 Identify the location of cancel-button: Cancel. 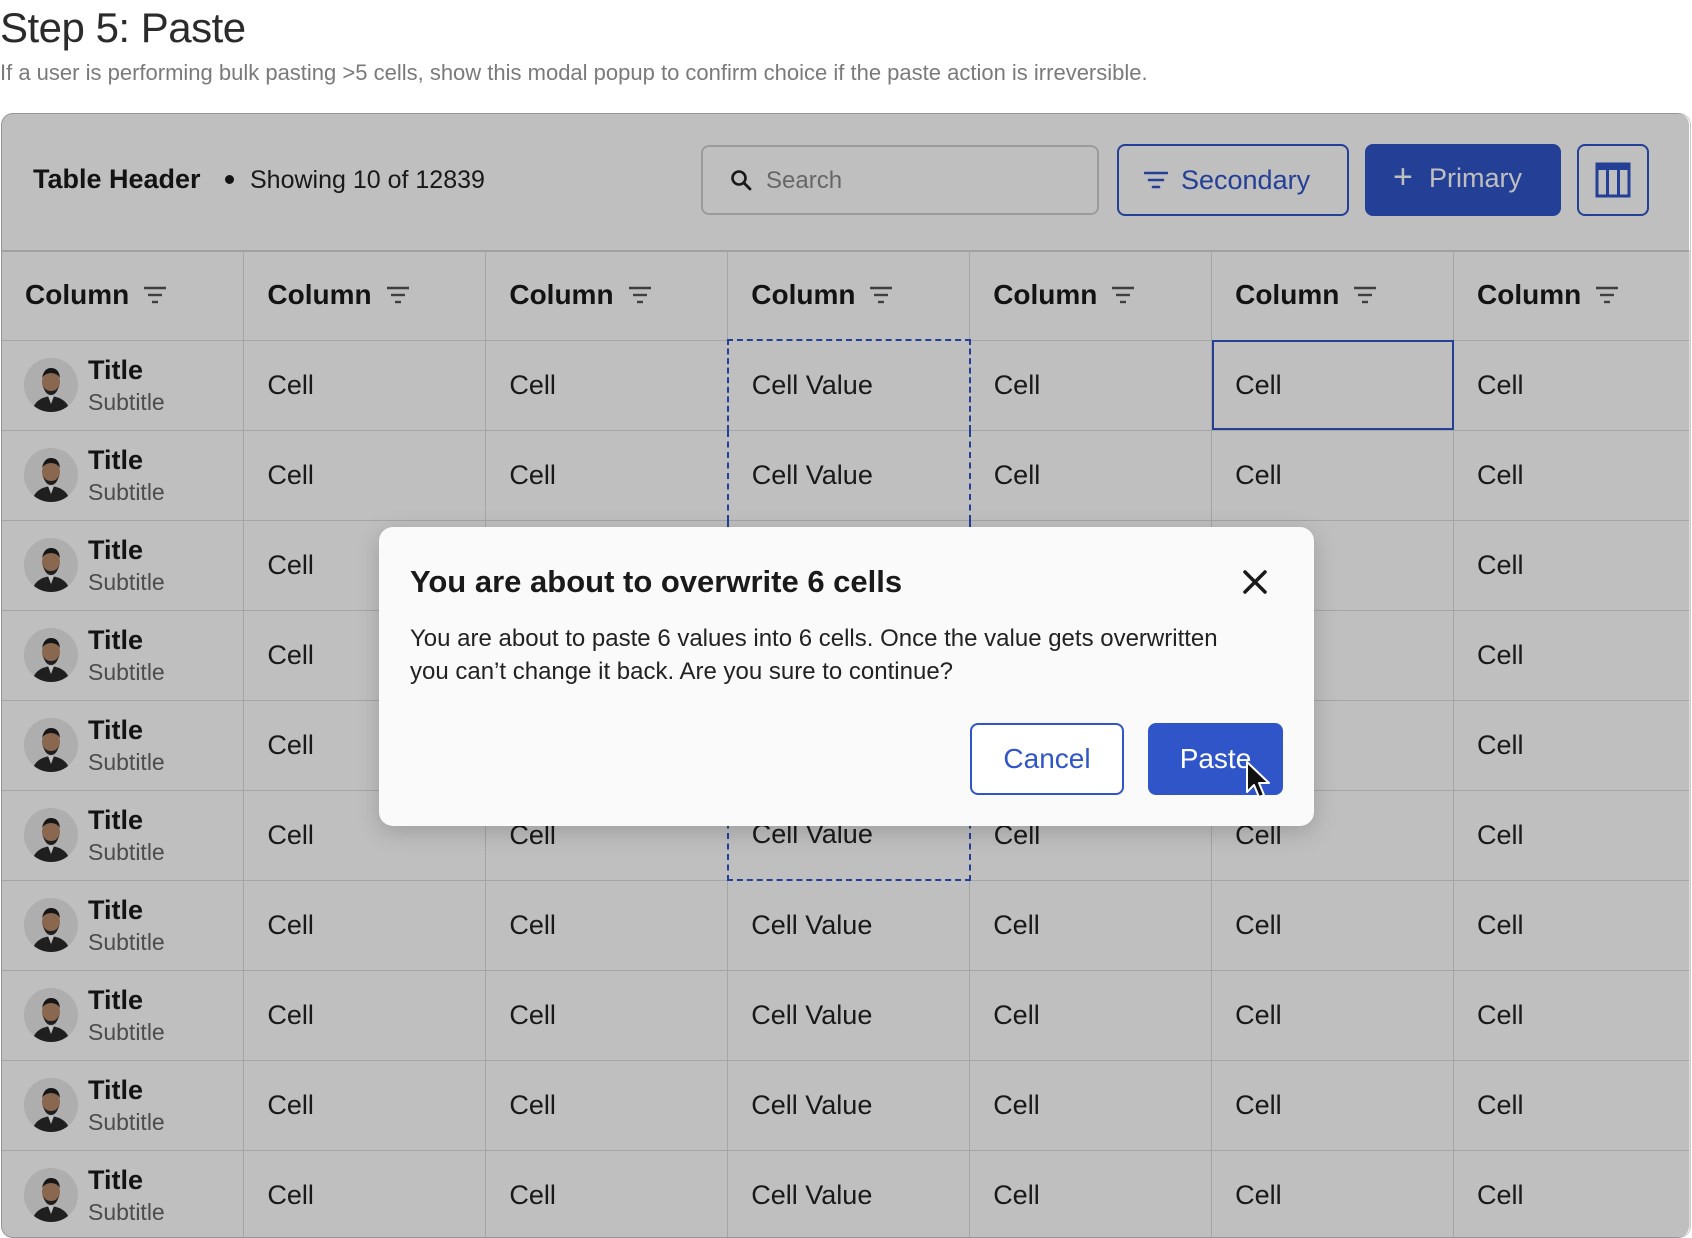
(1047, 759).